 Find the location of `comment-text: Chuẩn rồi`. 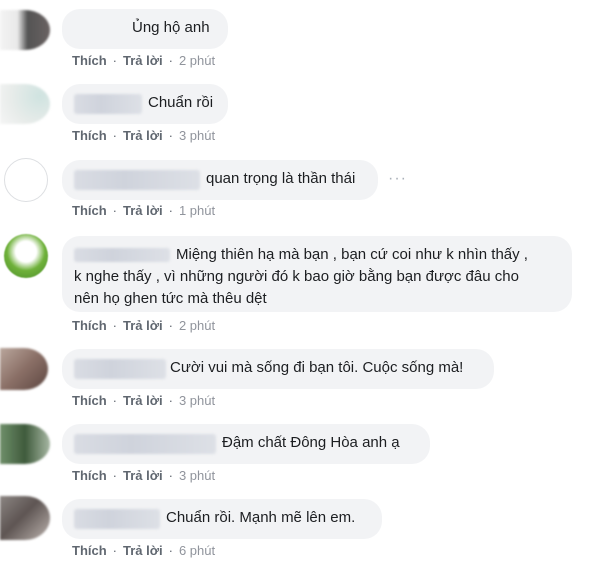

comment-text: Chuẩn rồi is located at coordinates (181, 102).